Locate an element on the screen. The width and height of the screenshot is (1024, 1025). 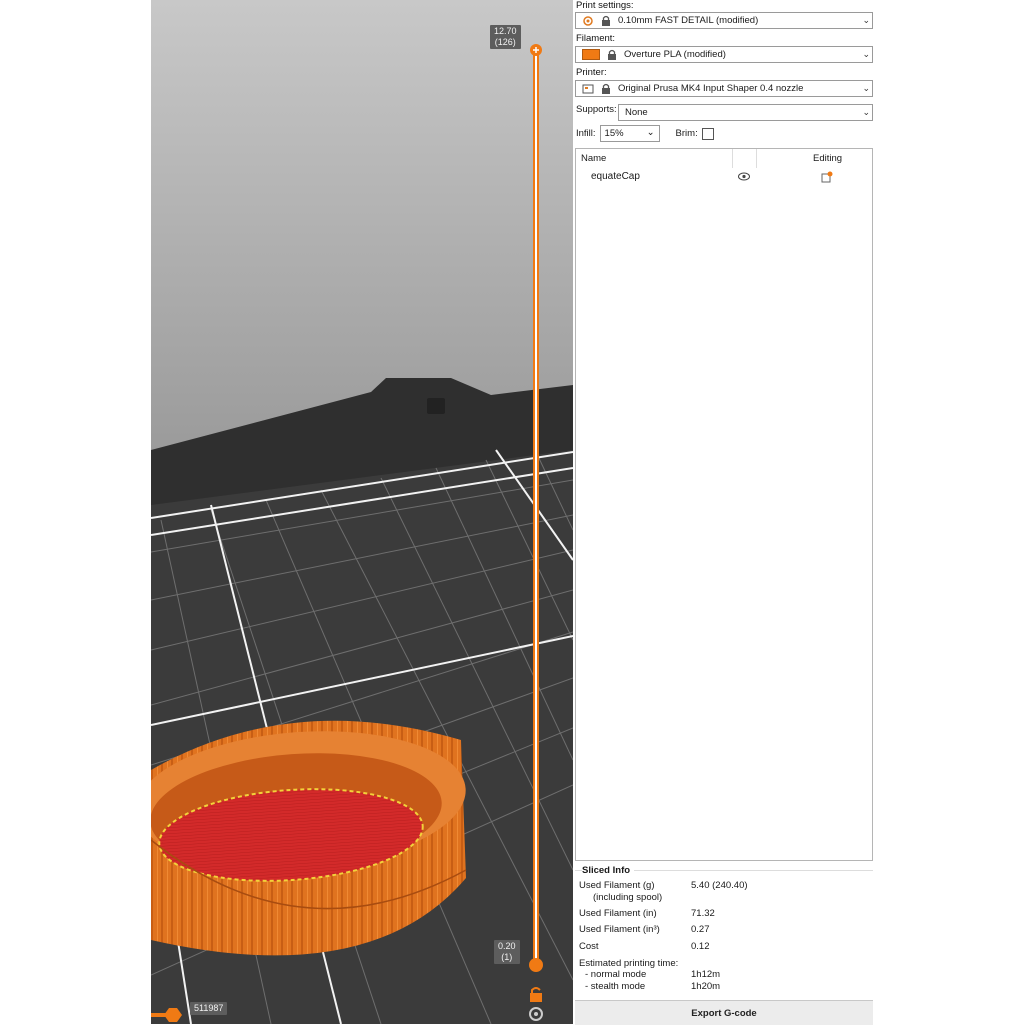
supports-combo: None ⌄ is located at coordinates (745, 112).